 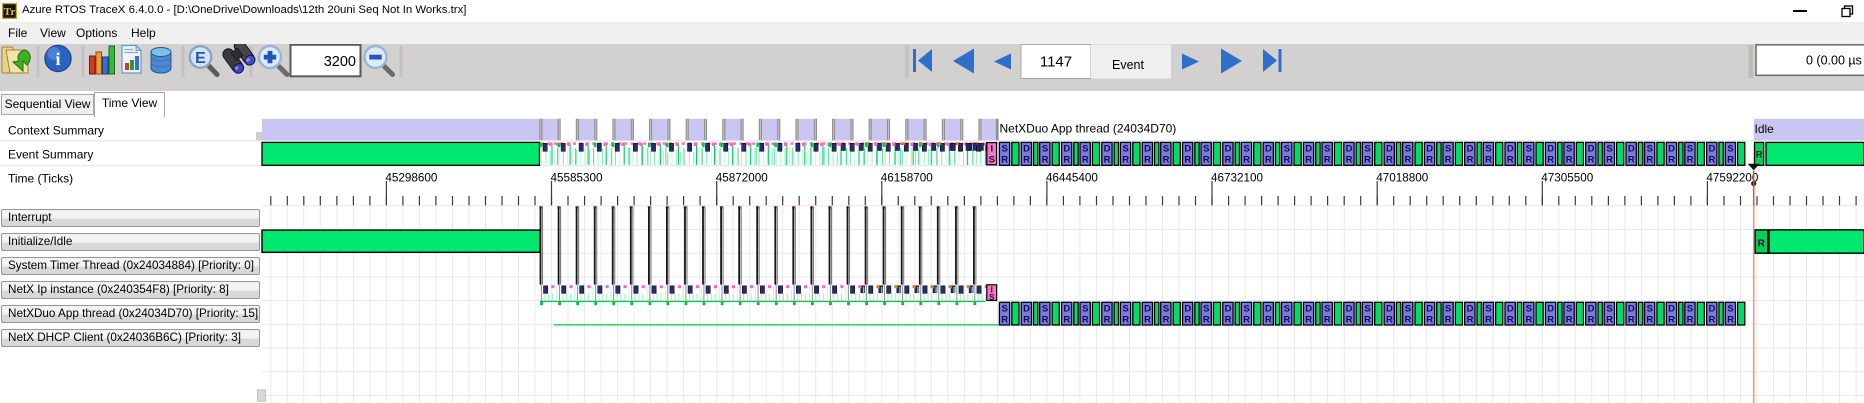 What do you see at coordinates (1402, 178) in the screenshot?
I see `svg-text: 47018800` at bounding box center [1402, 178].